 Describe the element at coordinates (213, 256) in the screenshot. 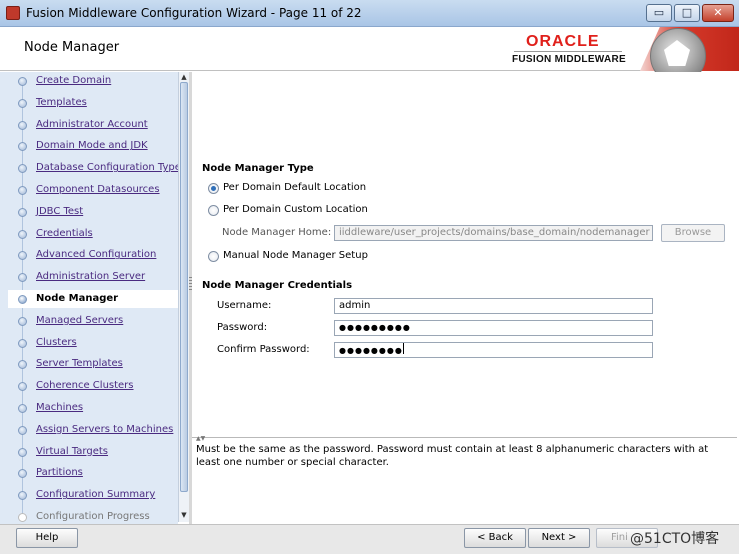

I see `radio-manual-setup` at that location.